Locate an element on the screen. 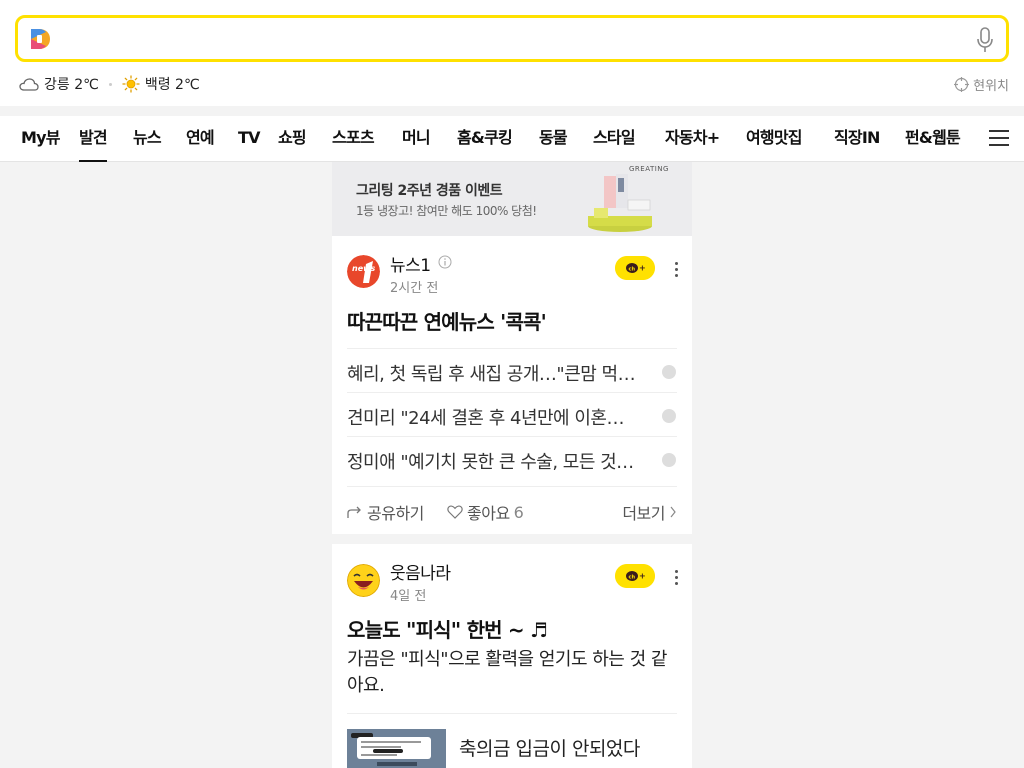 This screenshot has width=1024, height=768. more-button: 더보기 is located at coordinates (649, 512).